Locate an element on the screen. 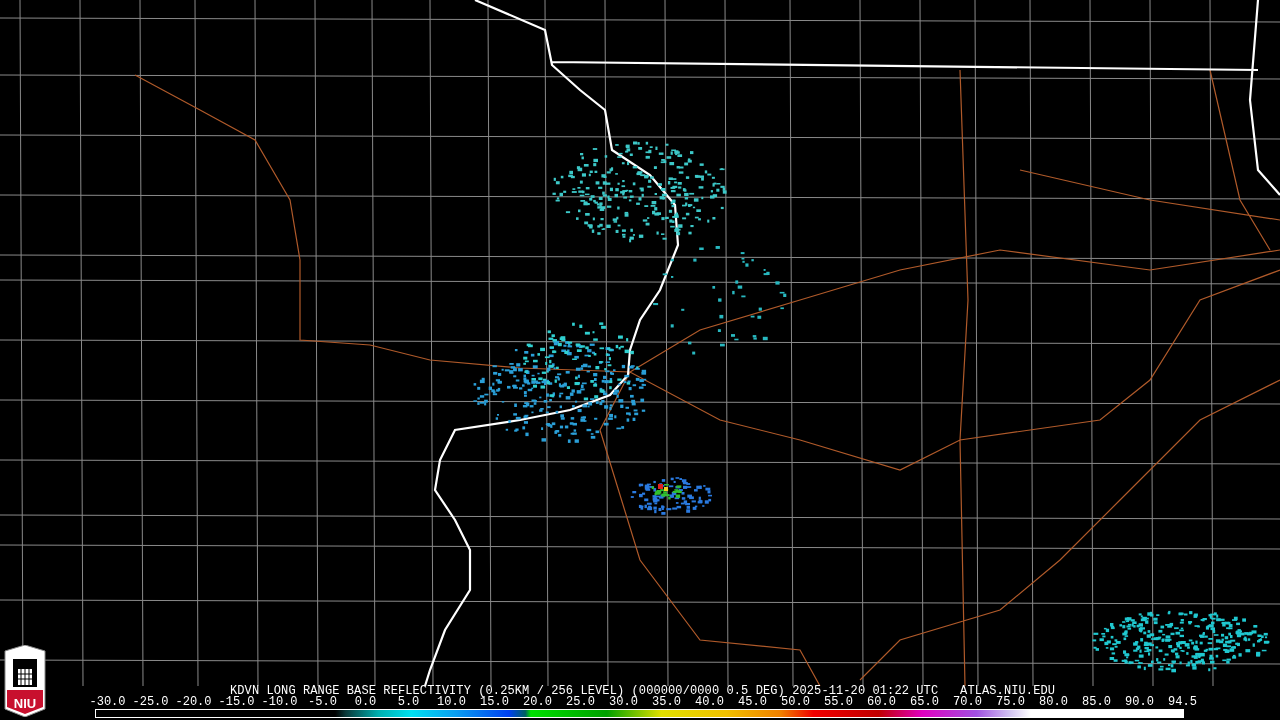  scale-tick-label: 0.0 is located at coordinates (365, 702).